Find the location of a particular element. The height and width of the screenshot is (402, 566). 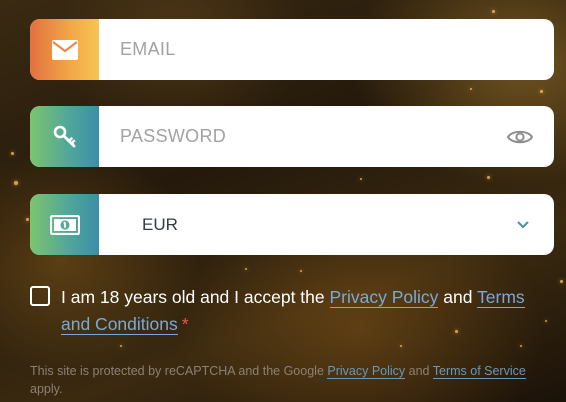

password-field is located at coordinates (292, 136).